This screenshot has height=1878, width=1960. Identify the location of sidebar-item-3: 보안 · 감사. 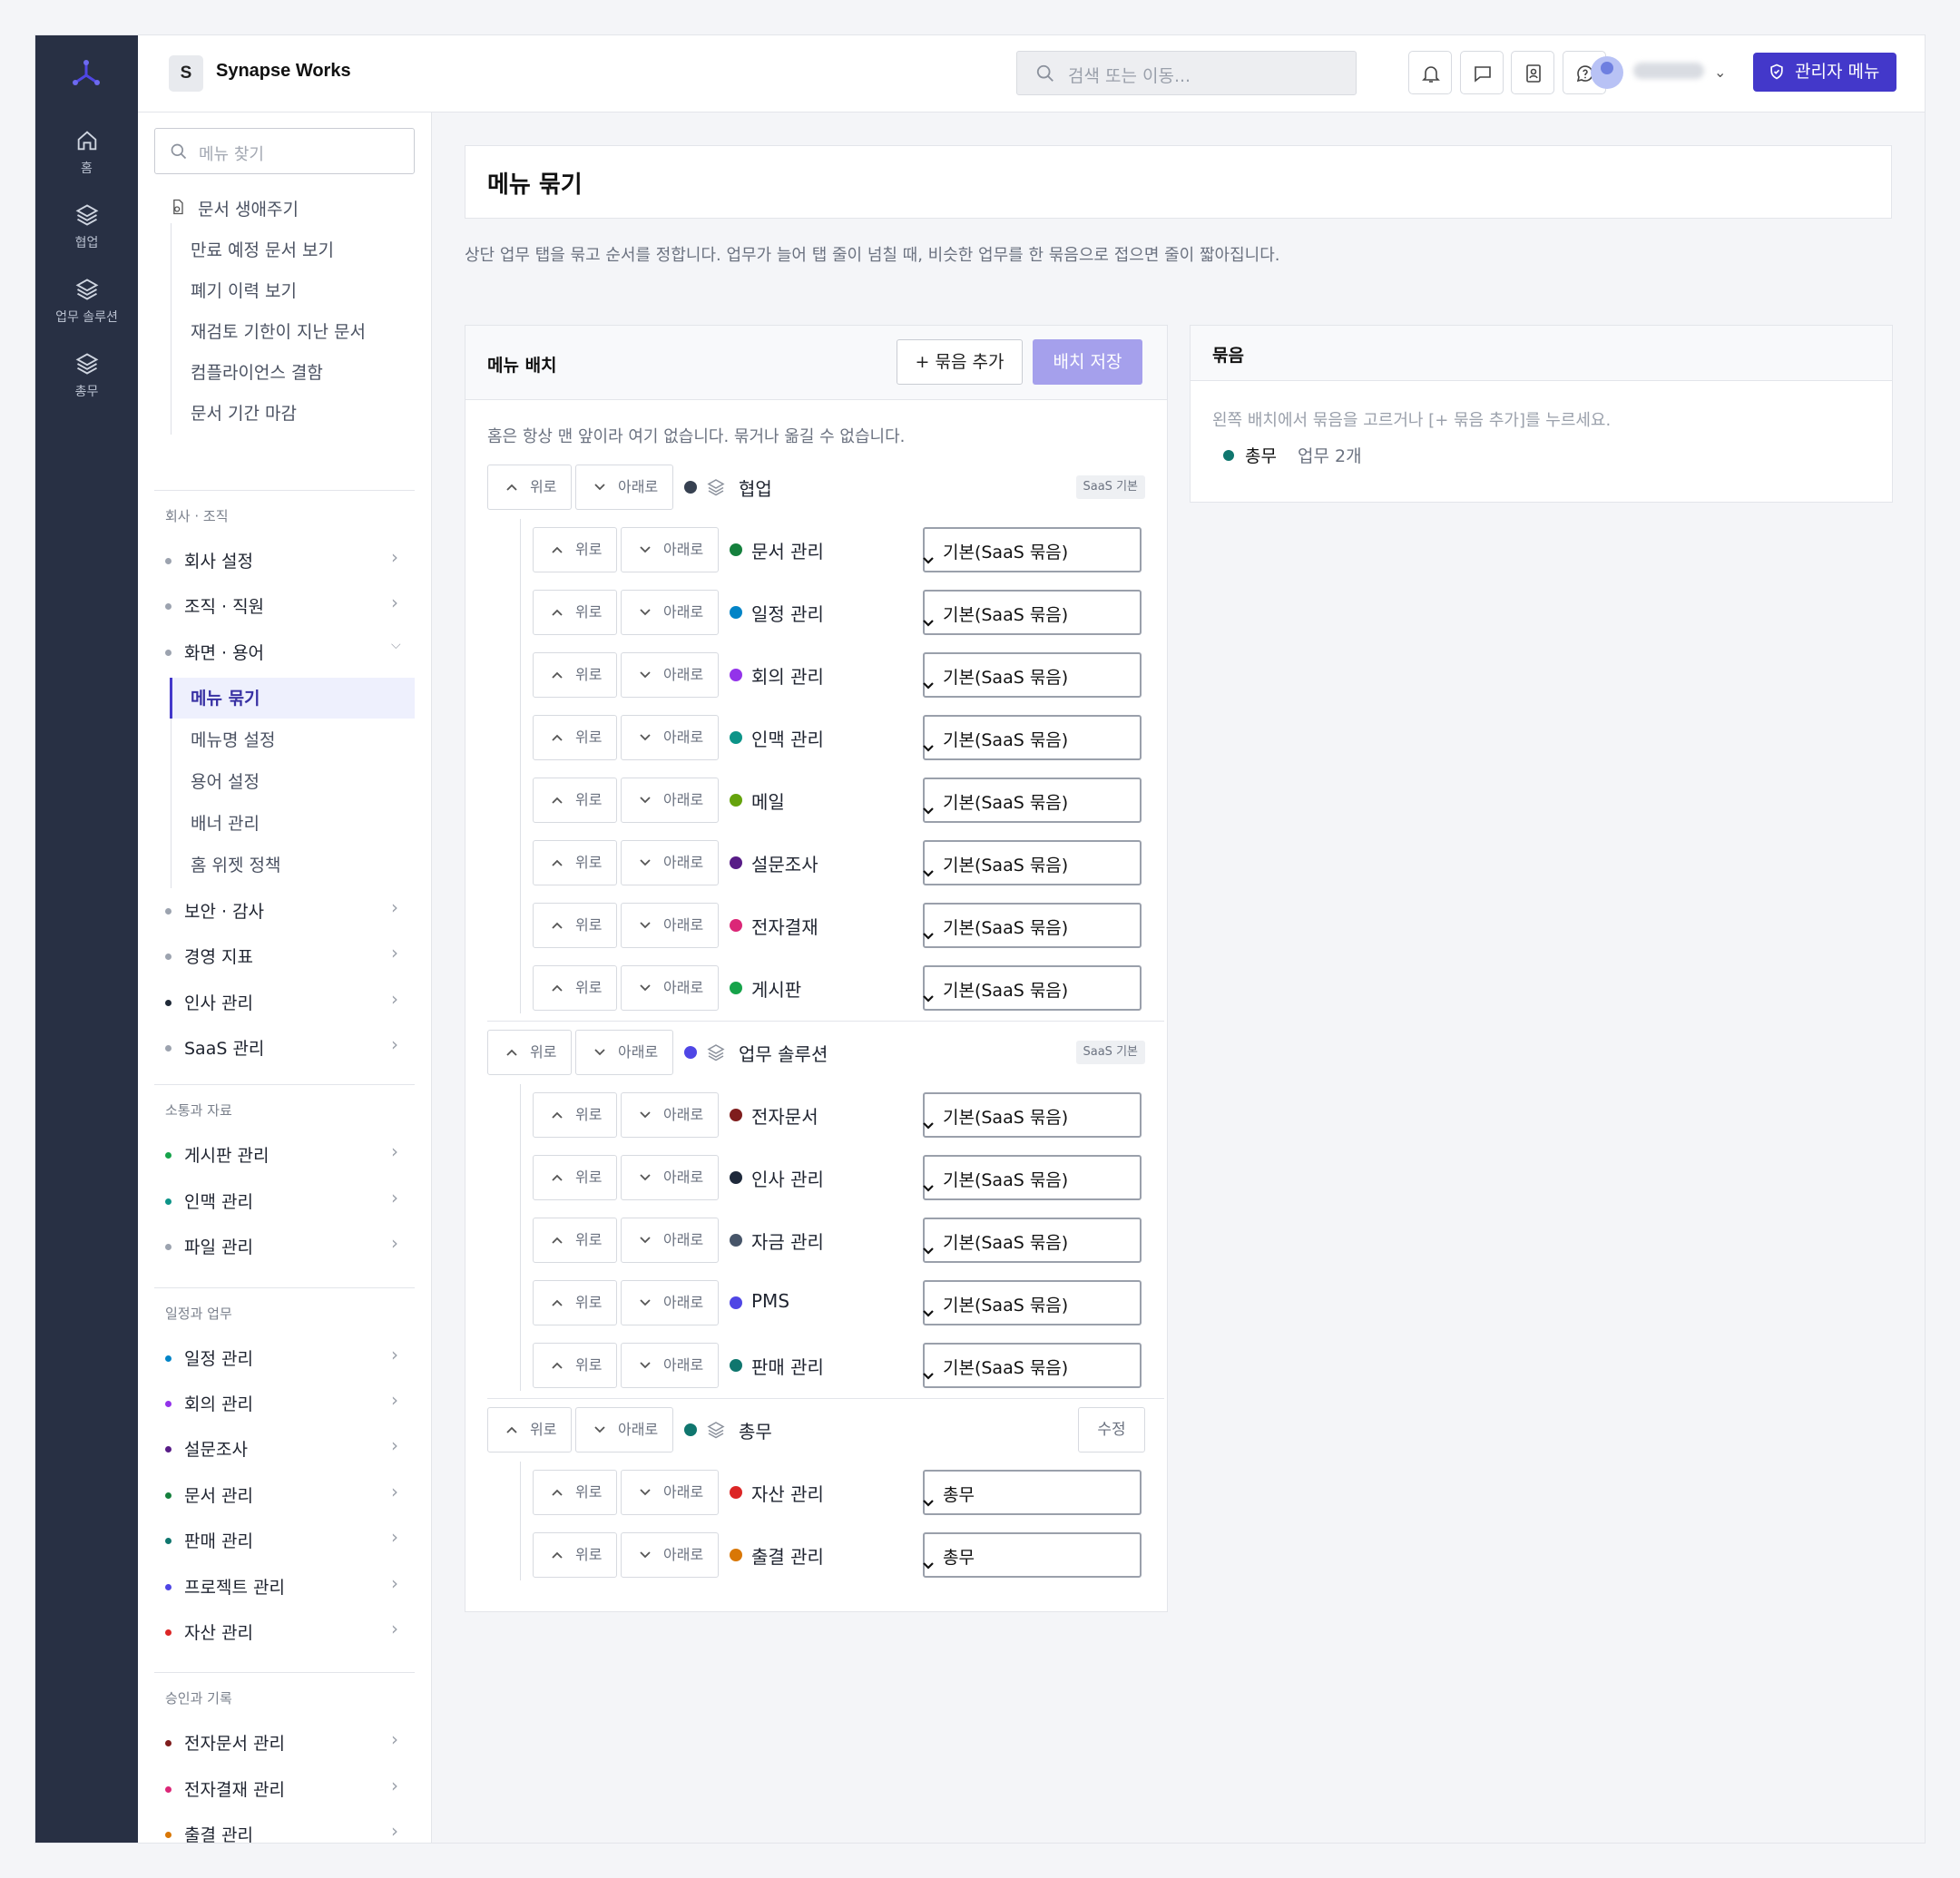
(224, 910).